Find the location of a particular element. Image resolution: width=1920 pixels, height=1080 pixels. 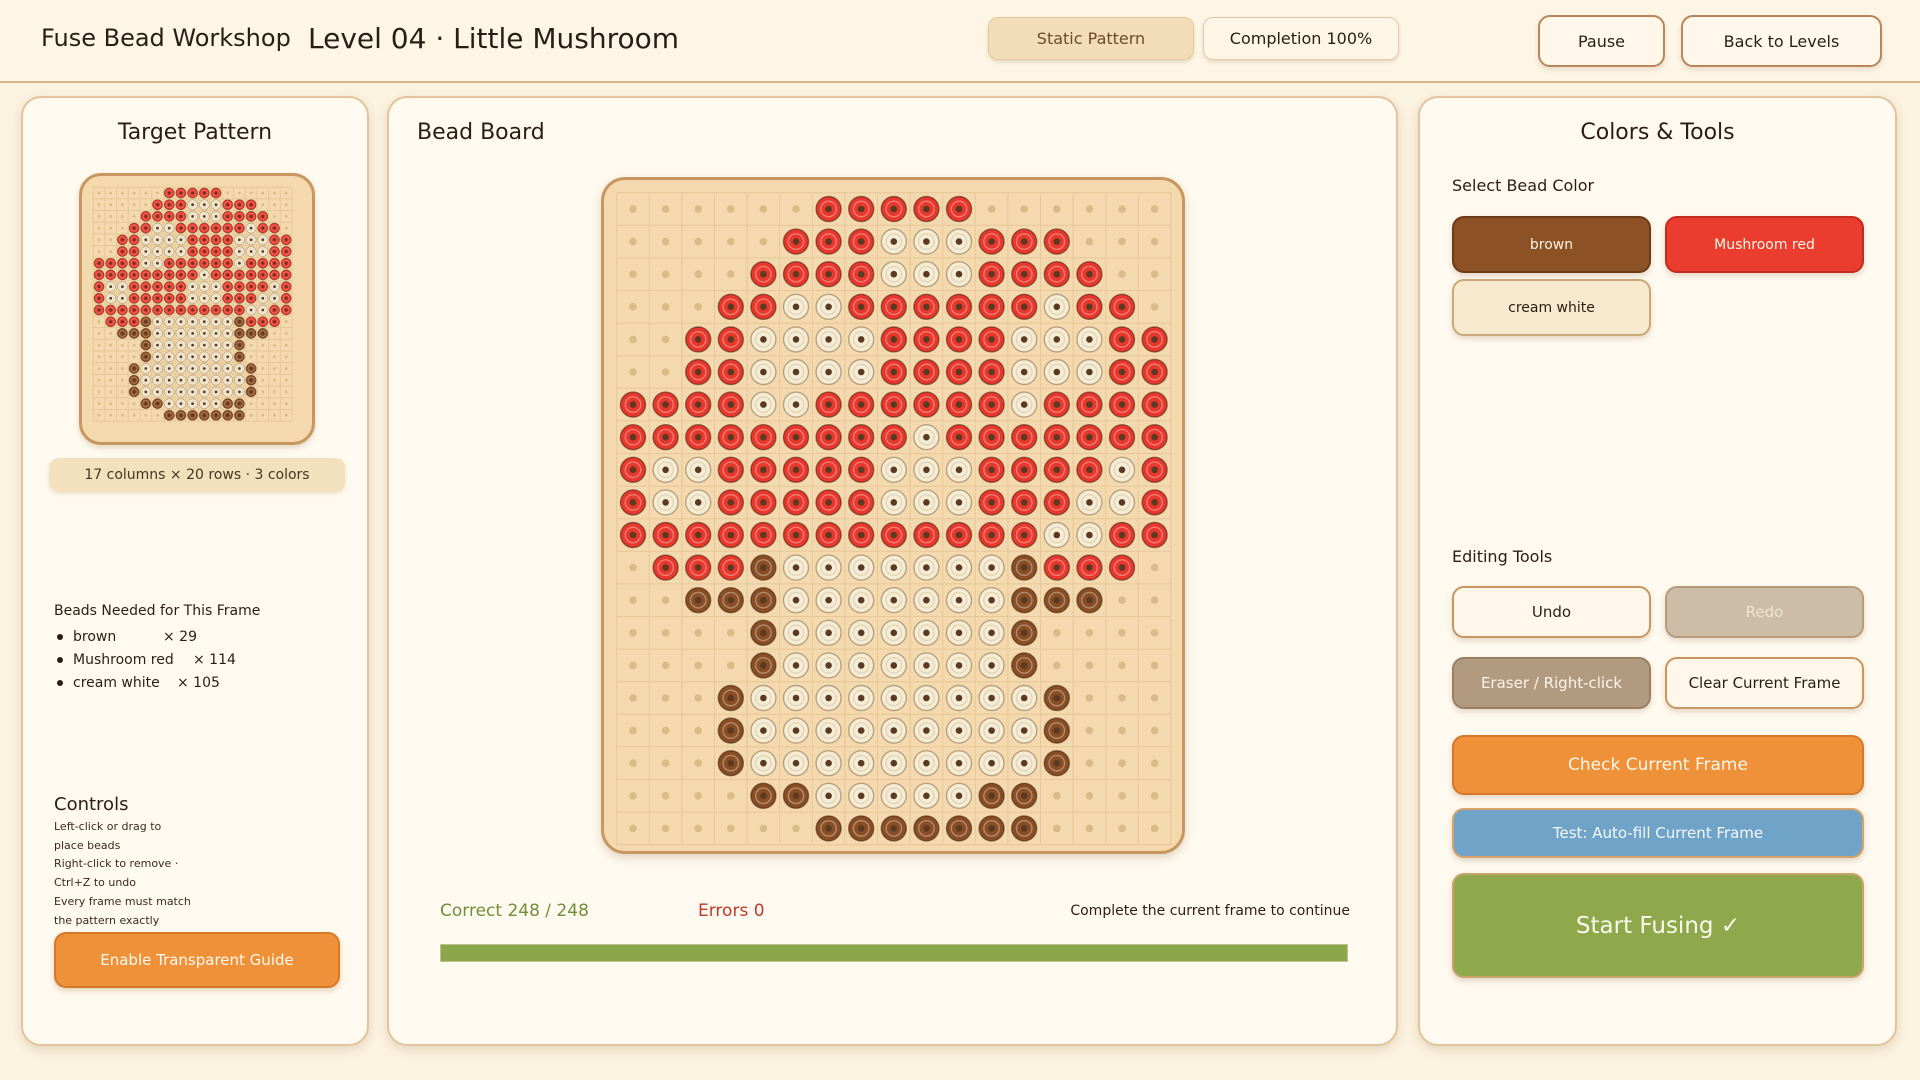

color-brown-button: brown is located at coordinates (1551, 244).